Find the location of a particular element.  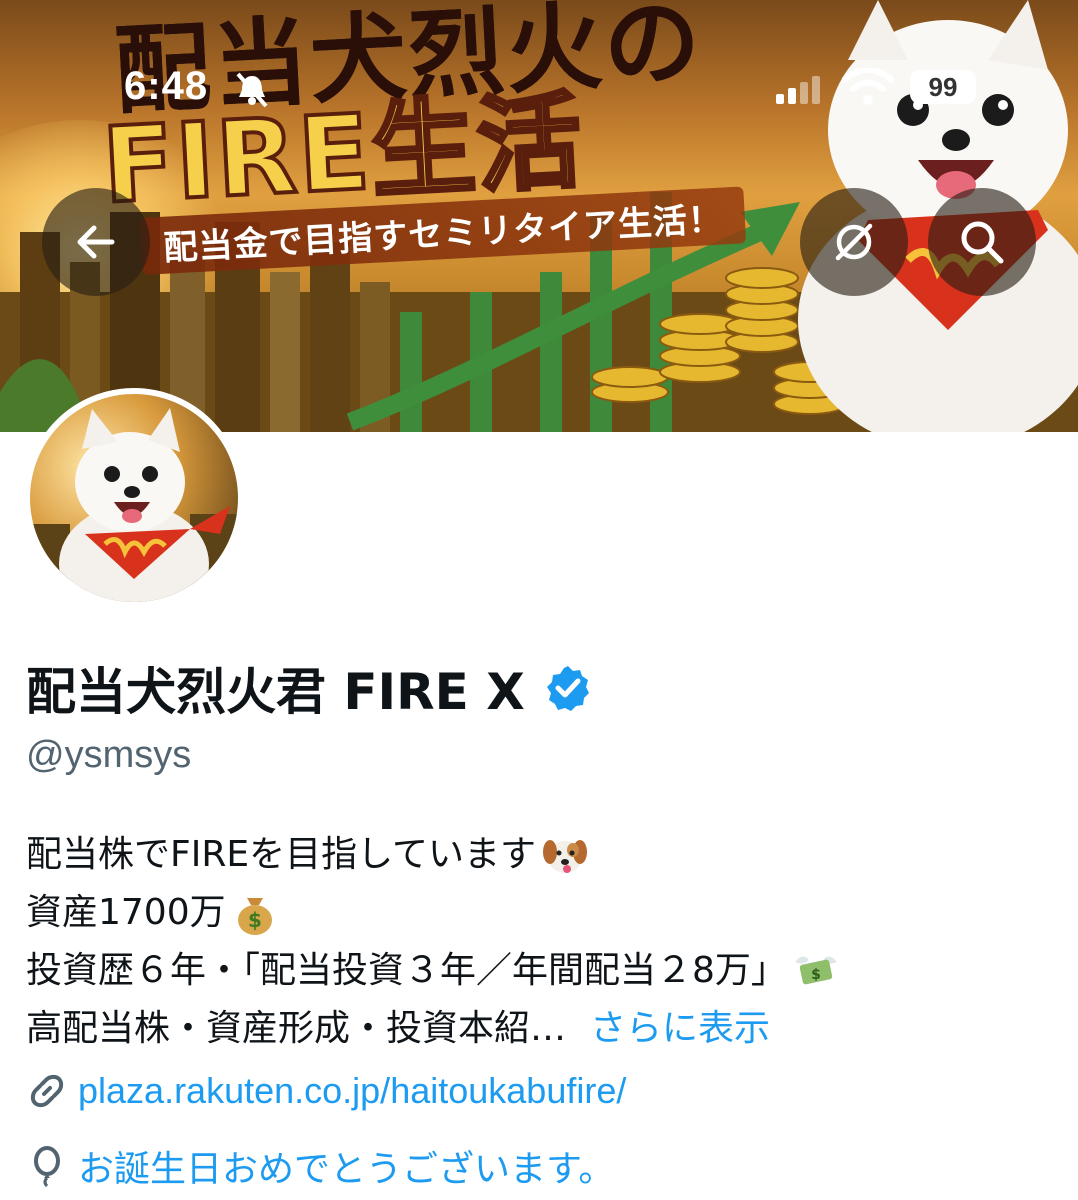

back-arrow-icon is located at coordinates (96, 242).